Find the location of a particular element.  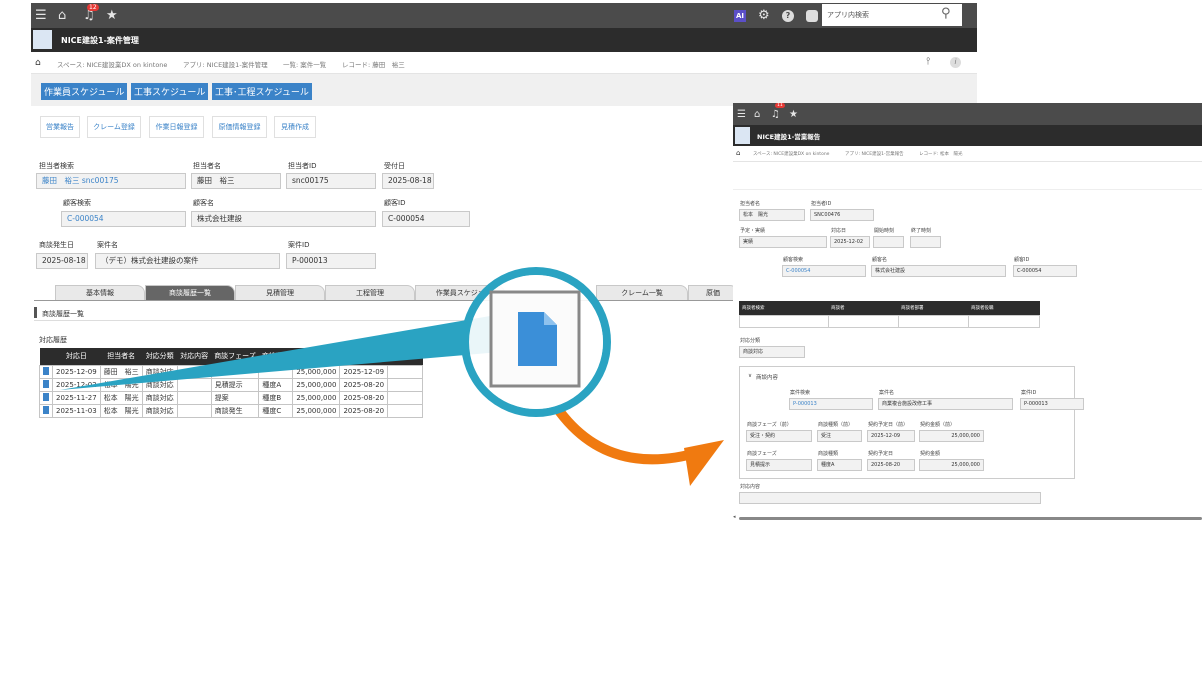

callout-beam is located at coordinates (280, 353).